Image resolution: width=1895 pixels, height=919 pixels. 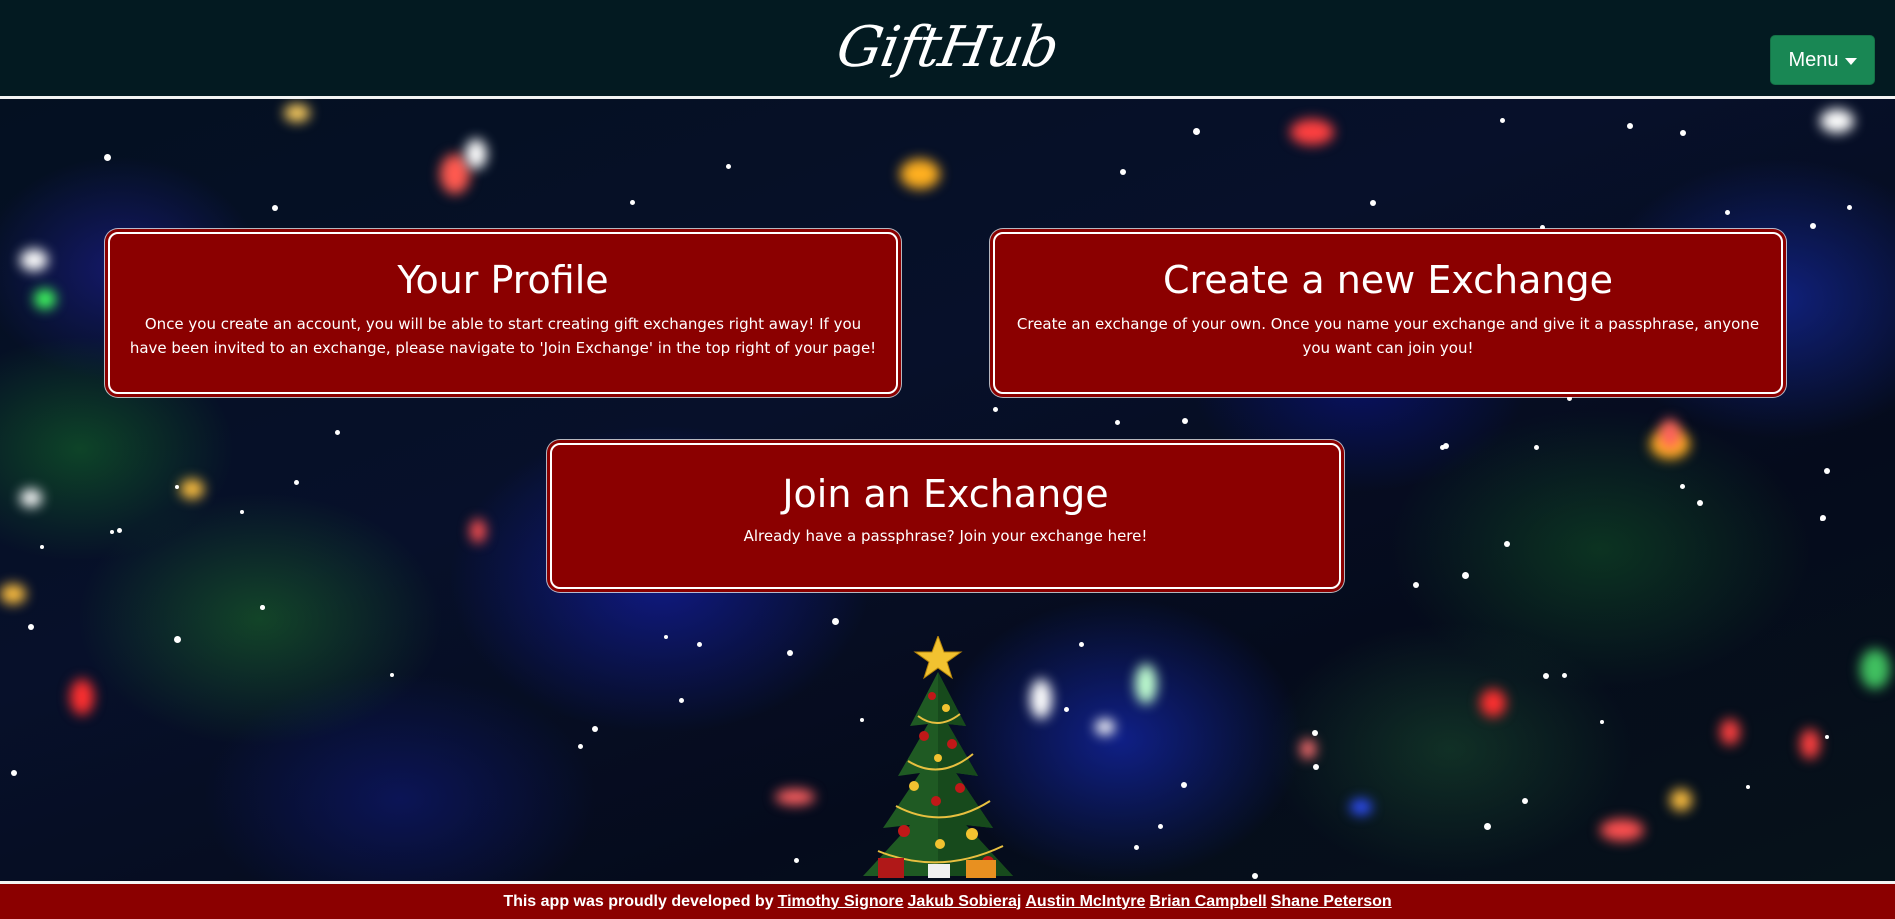 What do you see at coordinates (1331, 902) in the screenshot?
I see `developer-link: Shane Peterson` at bounding box center [1331, 902].